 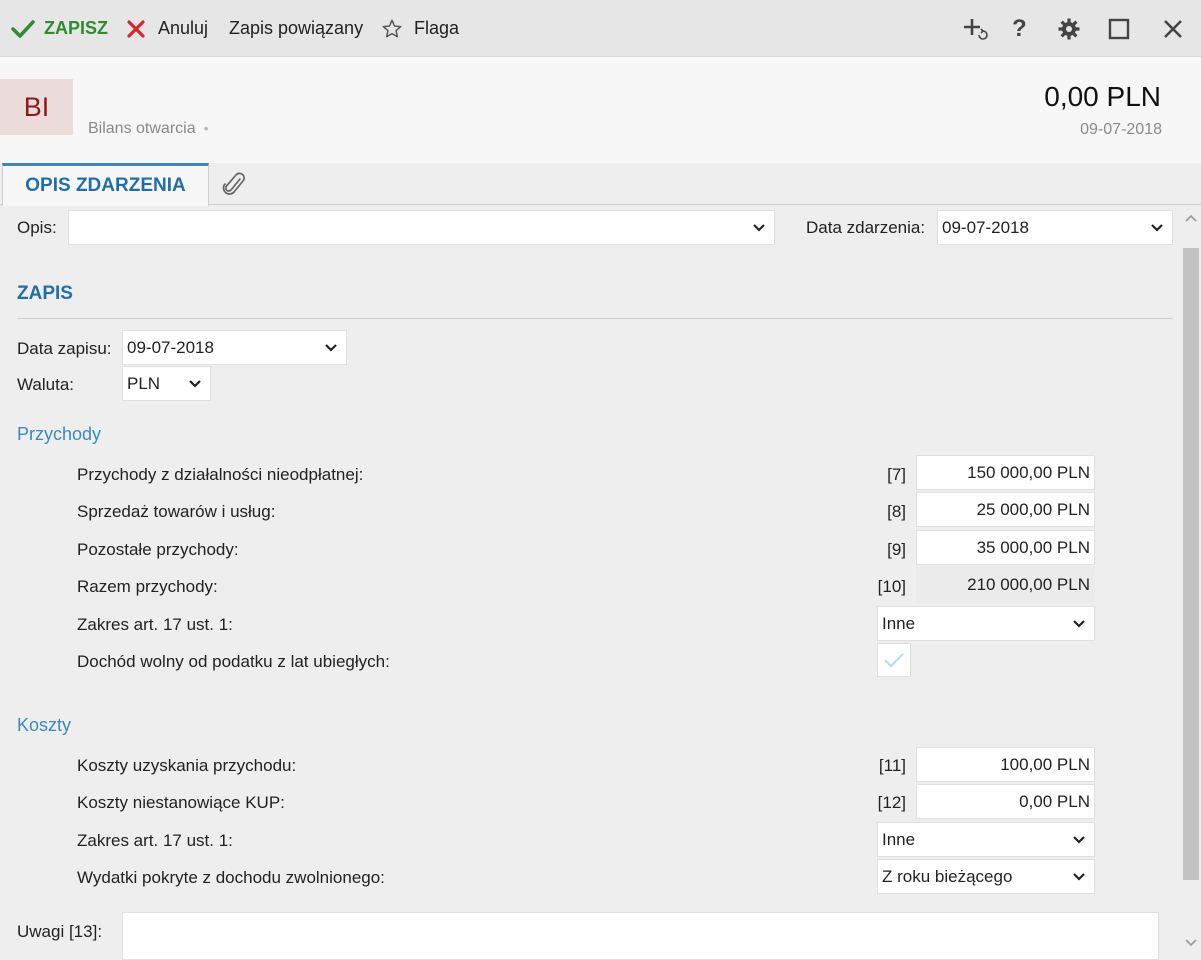 I want to click on settings-button, so click(x=1069, y=28).